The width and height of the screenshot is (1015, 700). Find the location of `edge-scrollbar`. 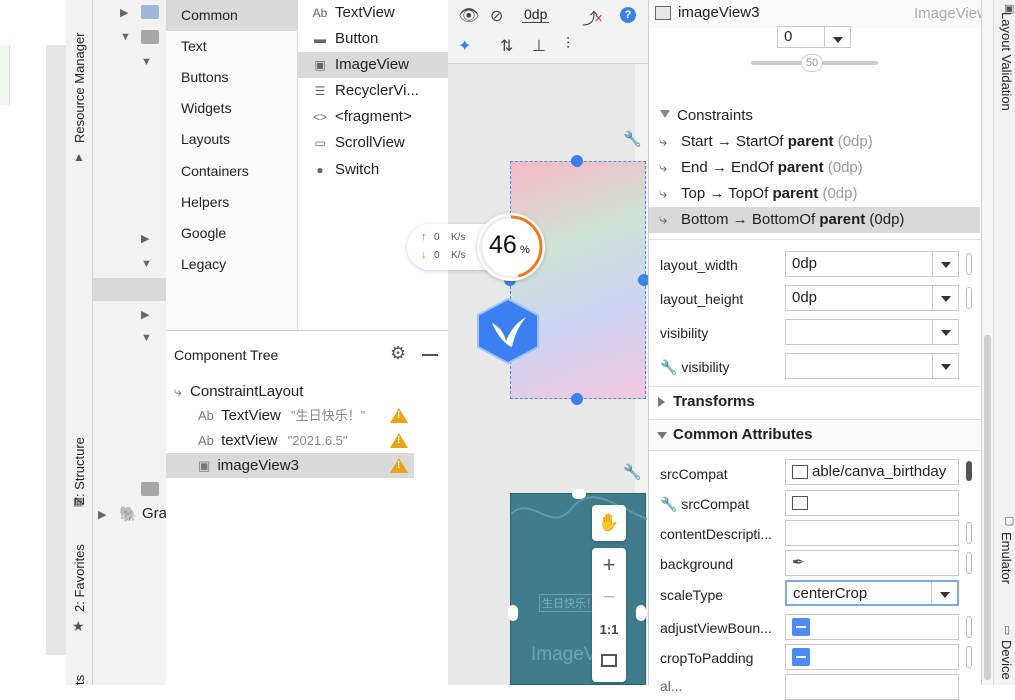

edge-scrollbar is located at coordinates (56, 350).